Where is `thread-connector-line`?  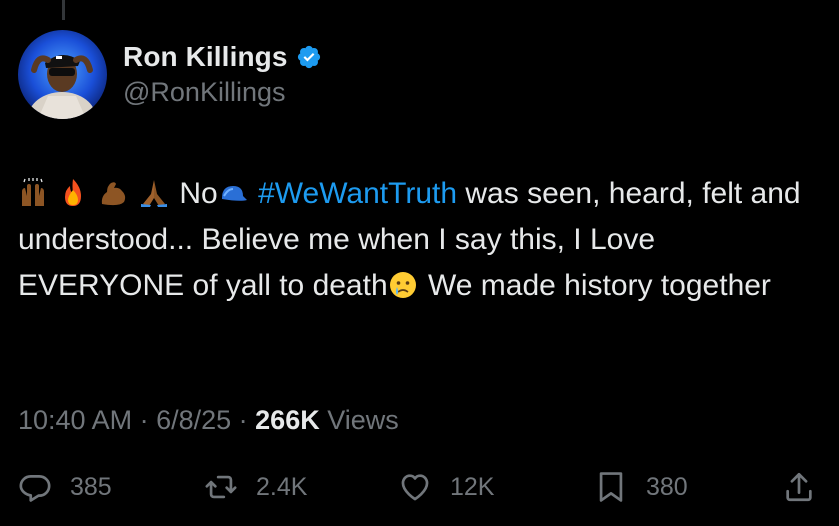 thread-connector-line is located at coordinates (63, 10).